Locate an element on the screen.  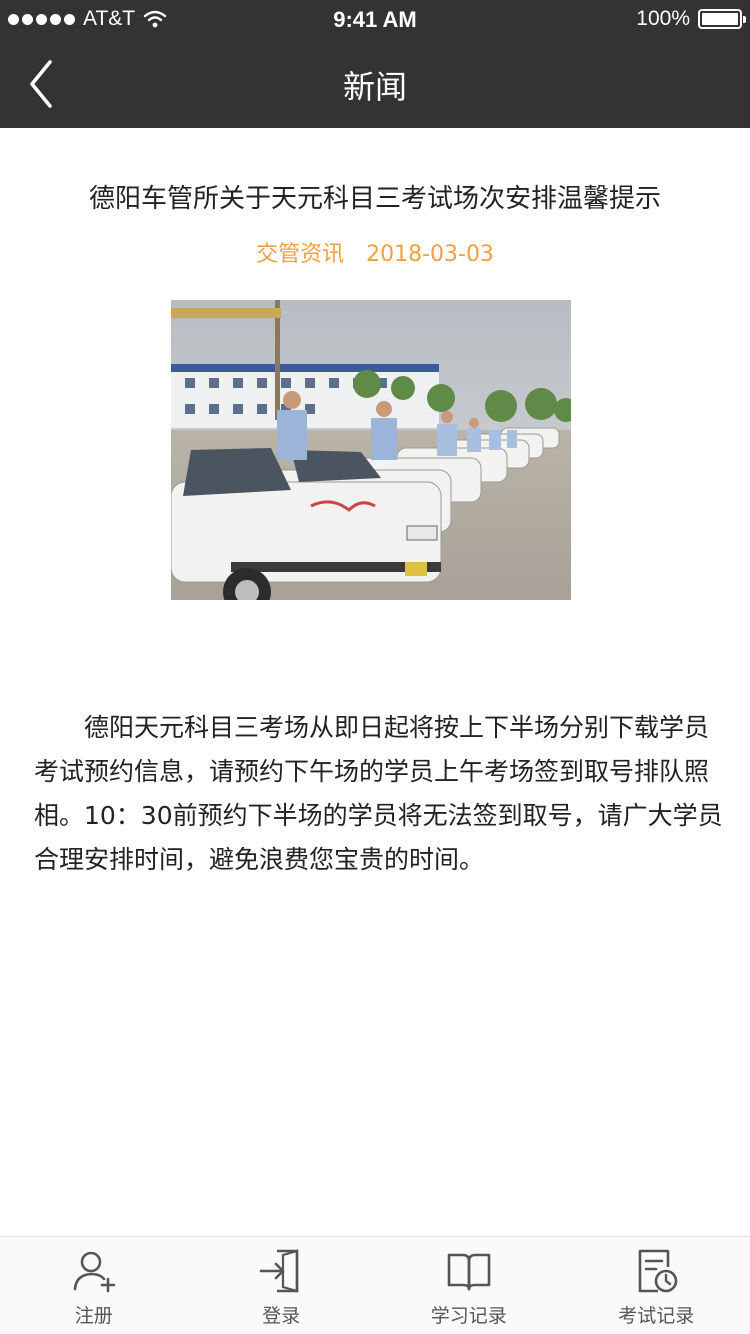
book-icon is located at coordinates (469, 1272).